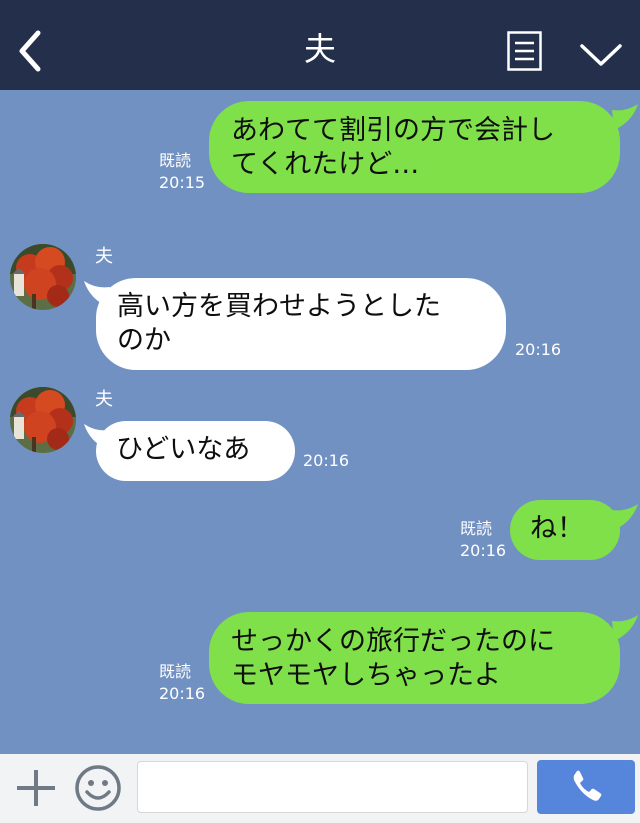 Image resolution: width=640 pixels, height=823 pixels. I want to click on phone-icon, so click(587, 785).